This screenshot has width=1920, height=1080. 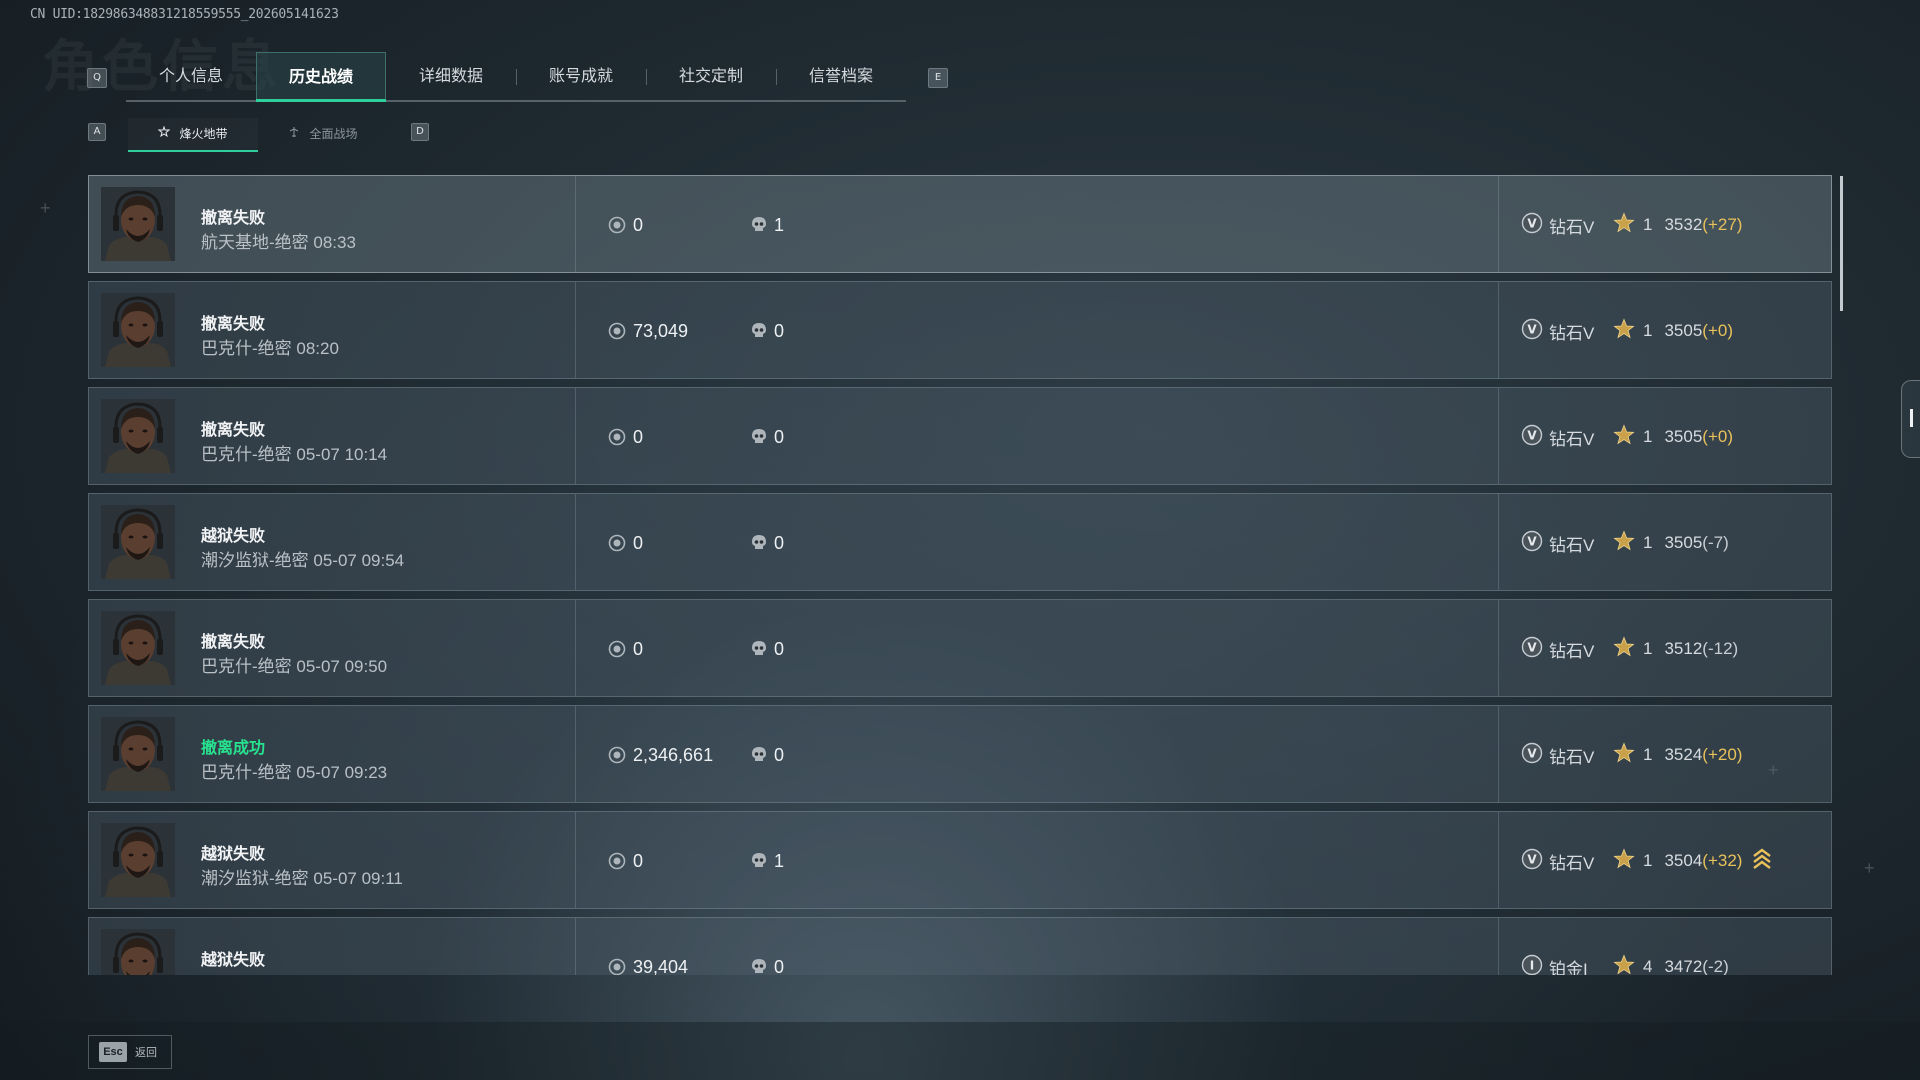 I want to click on match-row: 撤离失败 航天基地-绝密 08:33 0 1 V 钻石V 1 3532 (+27), so click(x=960, y=224).